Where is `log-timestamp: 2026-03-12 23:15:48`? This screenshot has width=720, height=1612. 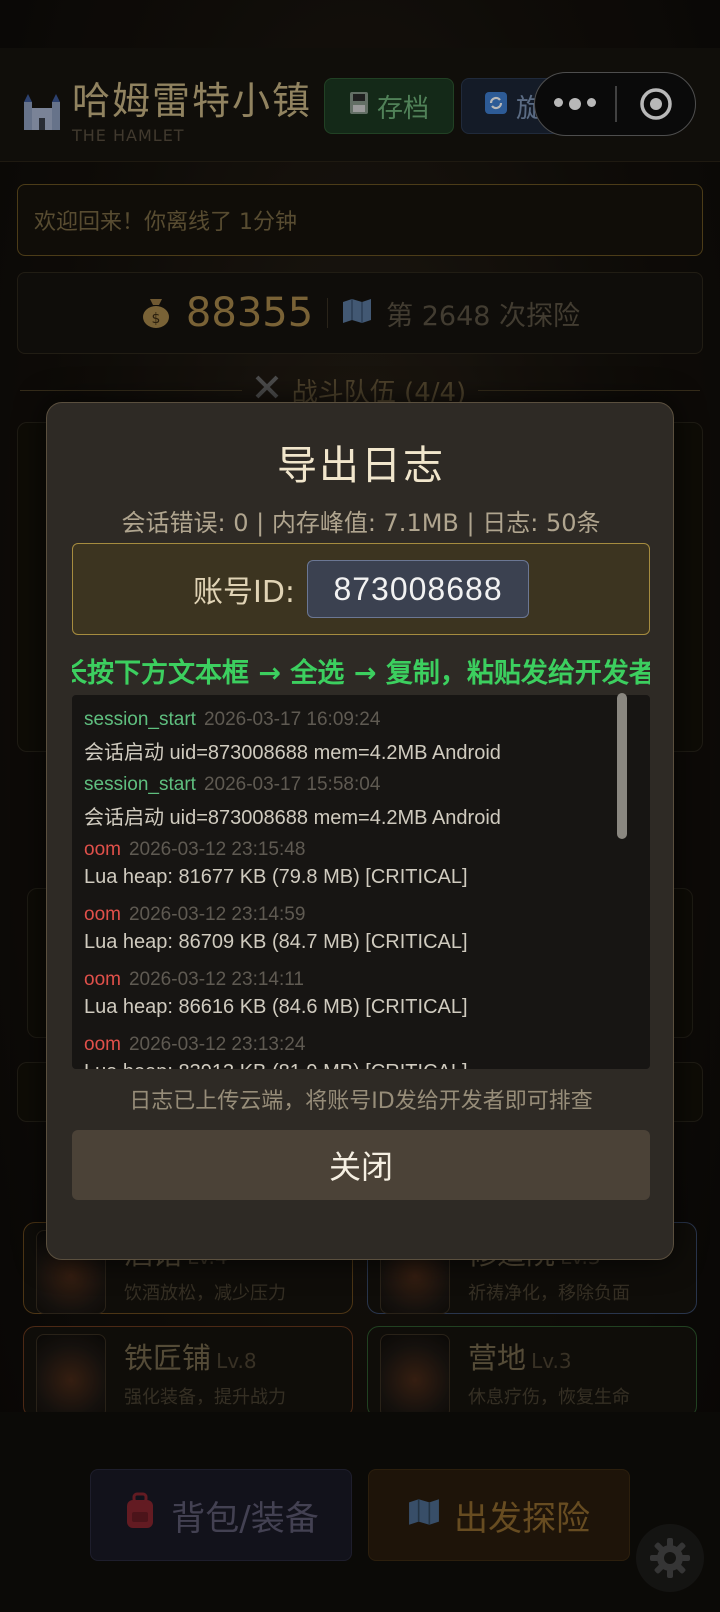 log-timestamp: 2026-03-12 23:15:48 is located at coordinates (217, 849).